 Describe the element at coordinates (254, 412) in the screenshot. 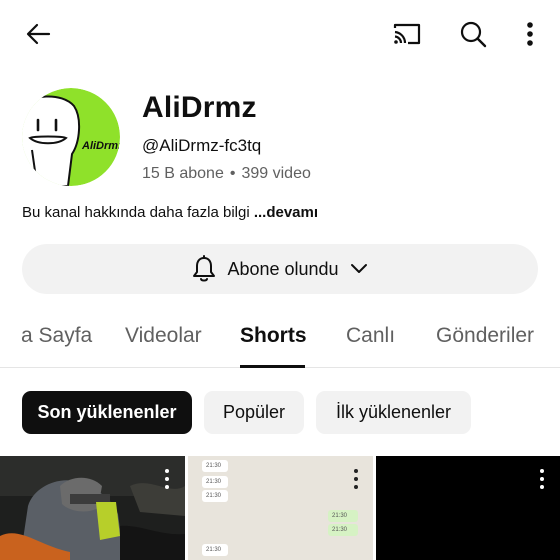

I see `chip-popular: Popüler` at that location.